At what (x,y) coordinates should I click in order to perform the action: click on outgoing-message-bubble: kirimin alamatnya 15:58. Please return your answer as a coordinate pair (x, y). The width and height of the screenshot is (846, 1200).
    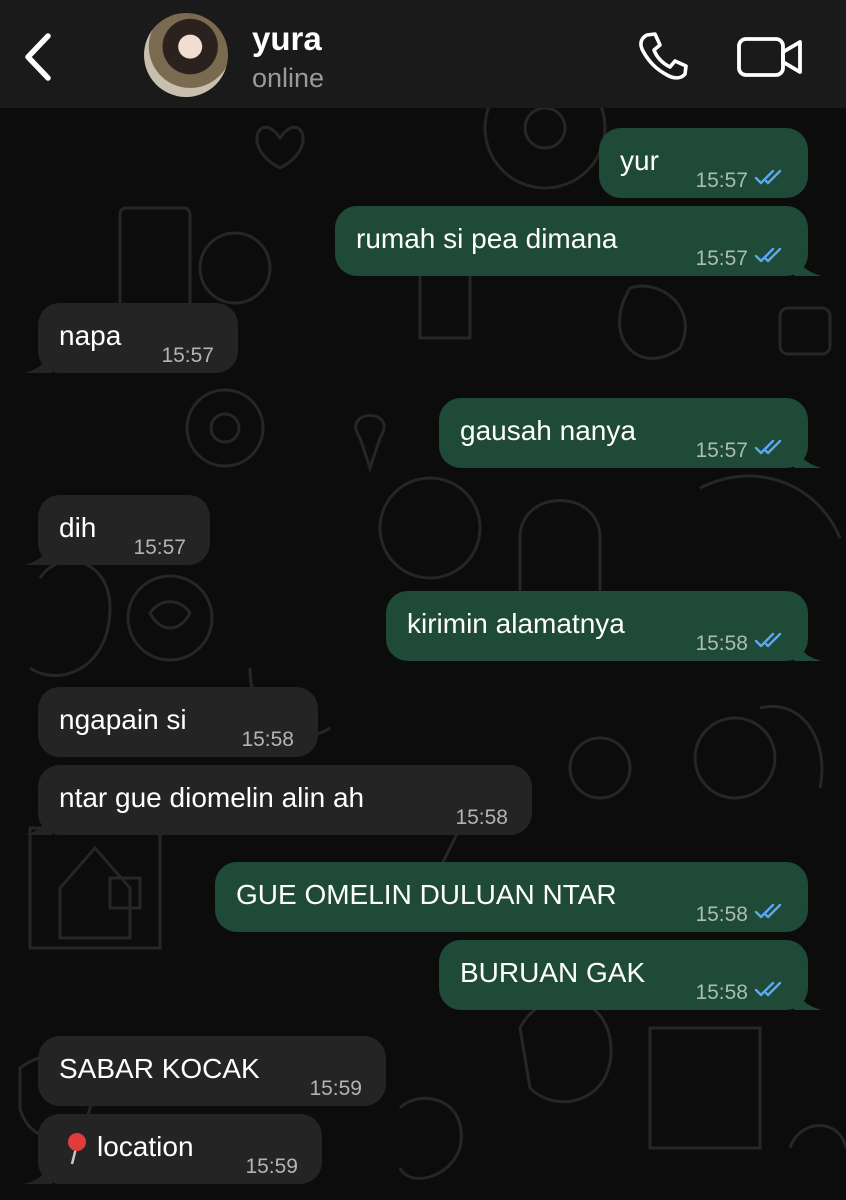
    Looking at the image, I should click on (604, 626).